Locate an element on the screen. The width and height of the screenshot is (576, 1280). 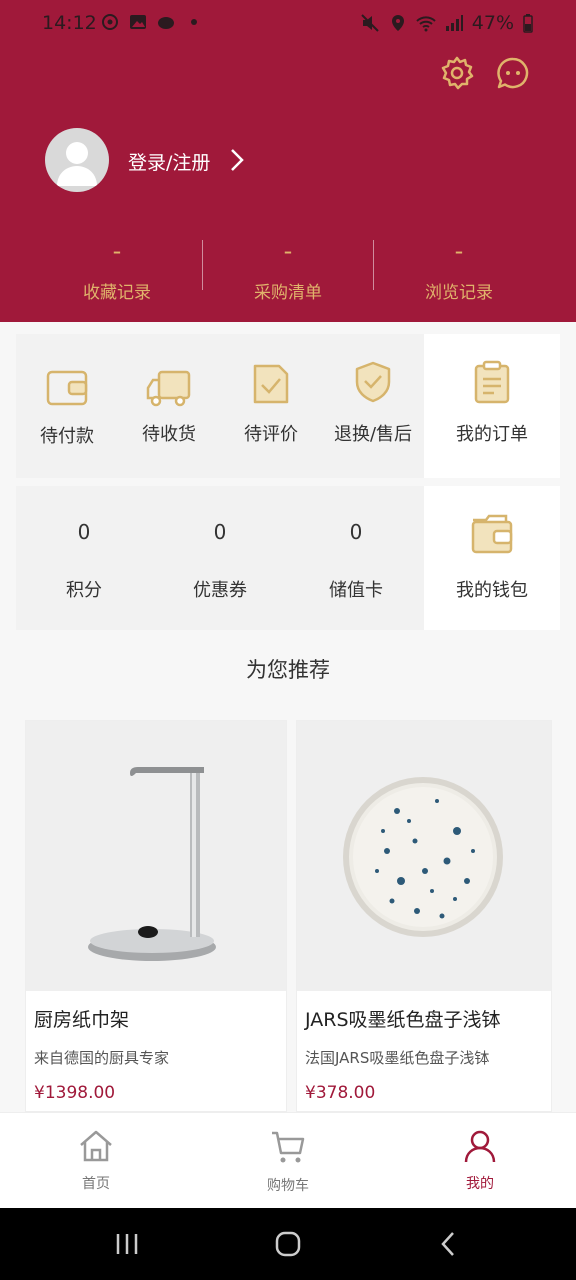
product-card: 厨房纸巾架 来自德国的厨具专家 ¥1398.00 is located at coordinates (156, 916).